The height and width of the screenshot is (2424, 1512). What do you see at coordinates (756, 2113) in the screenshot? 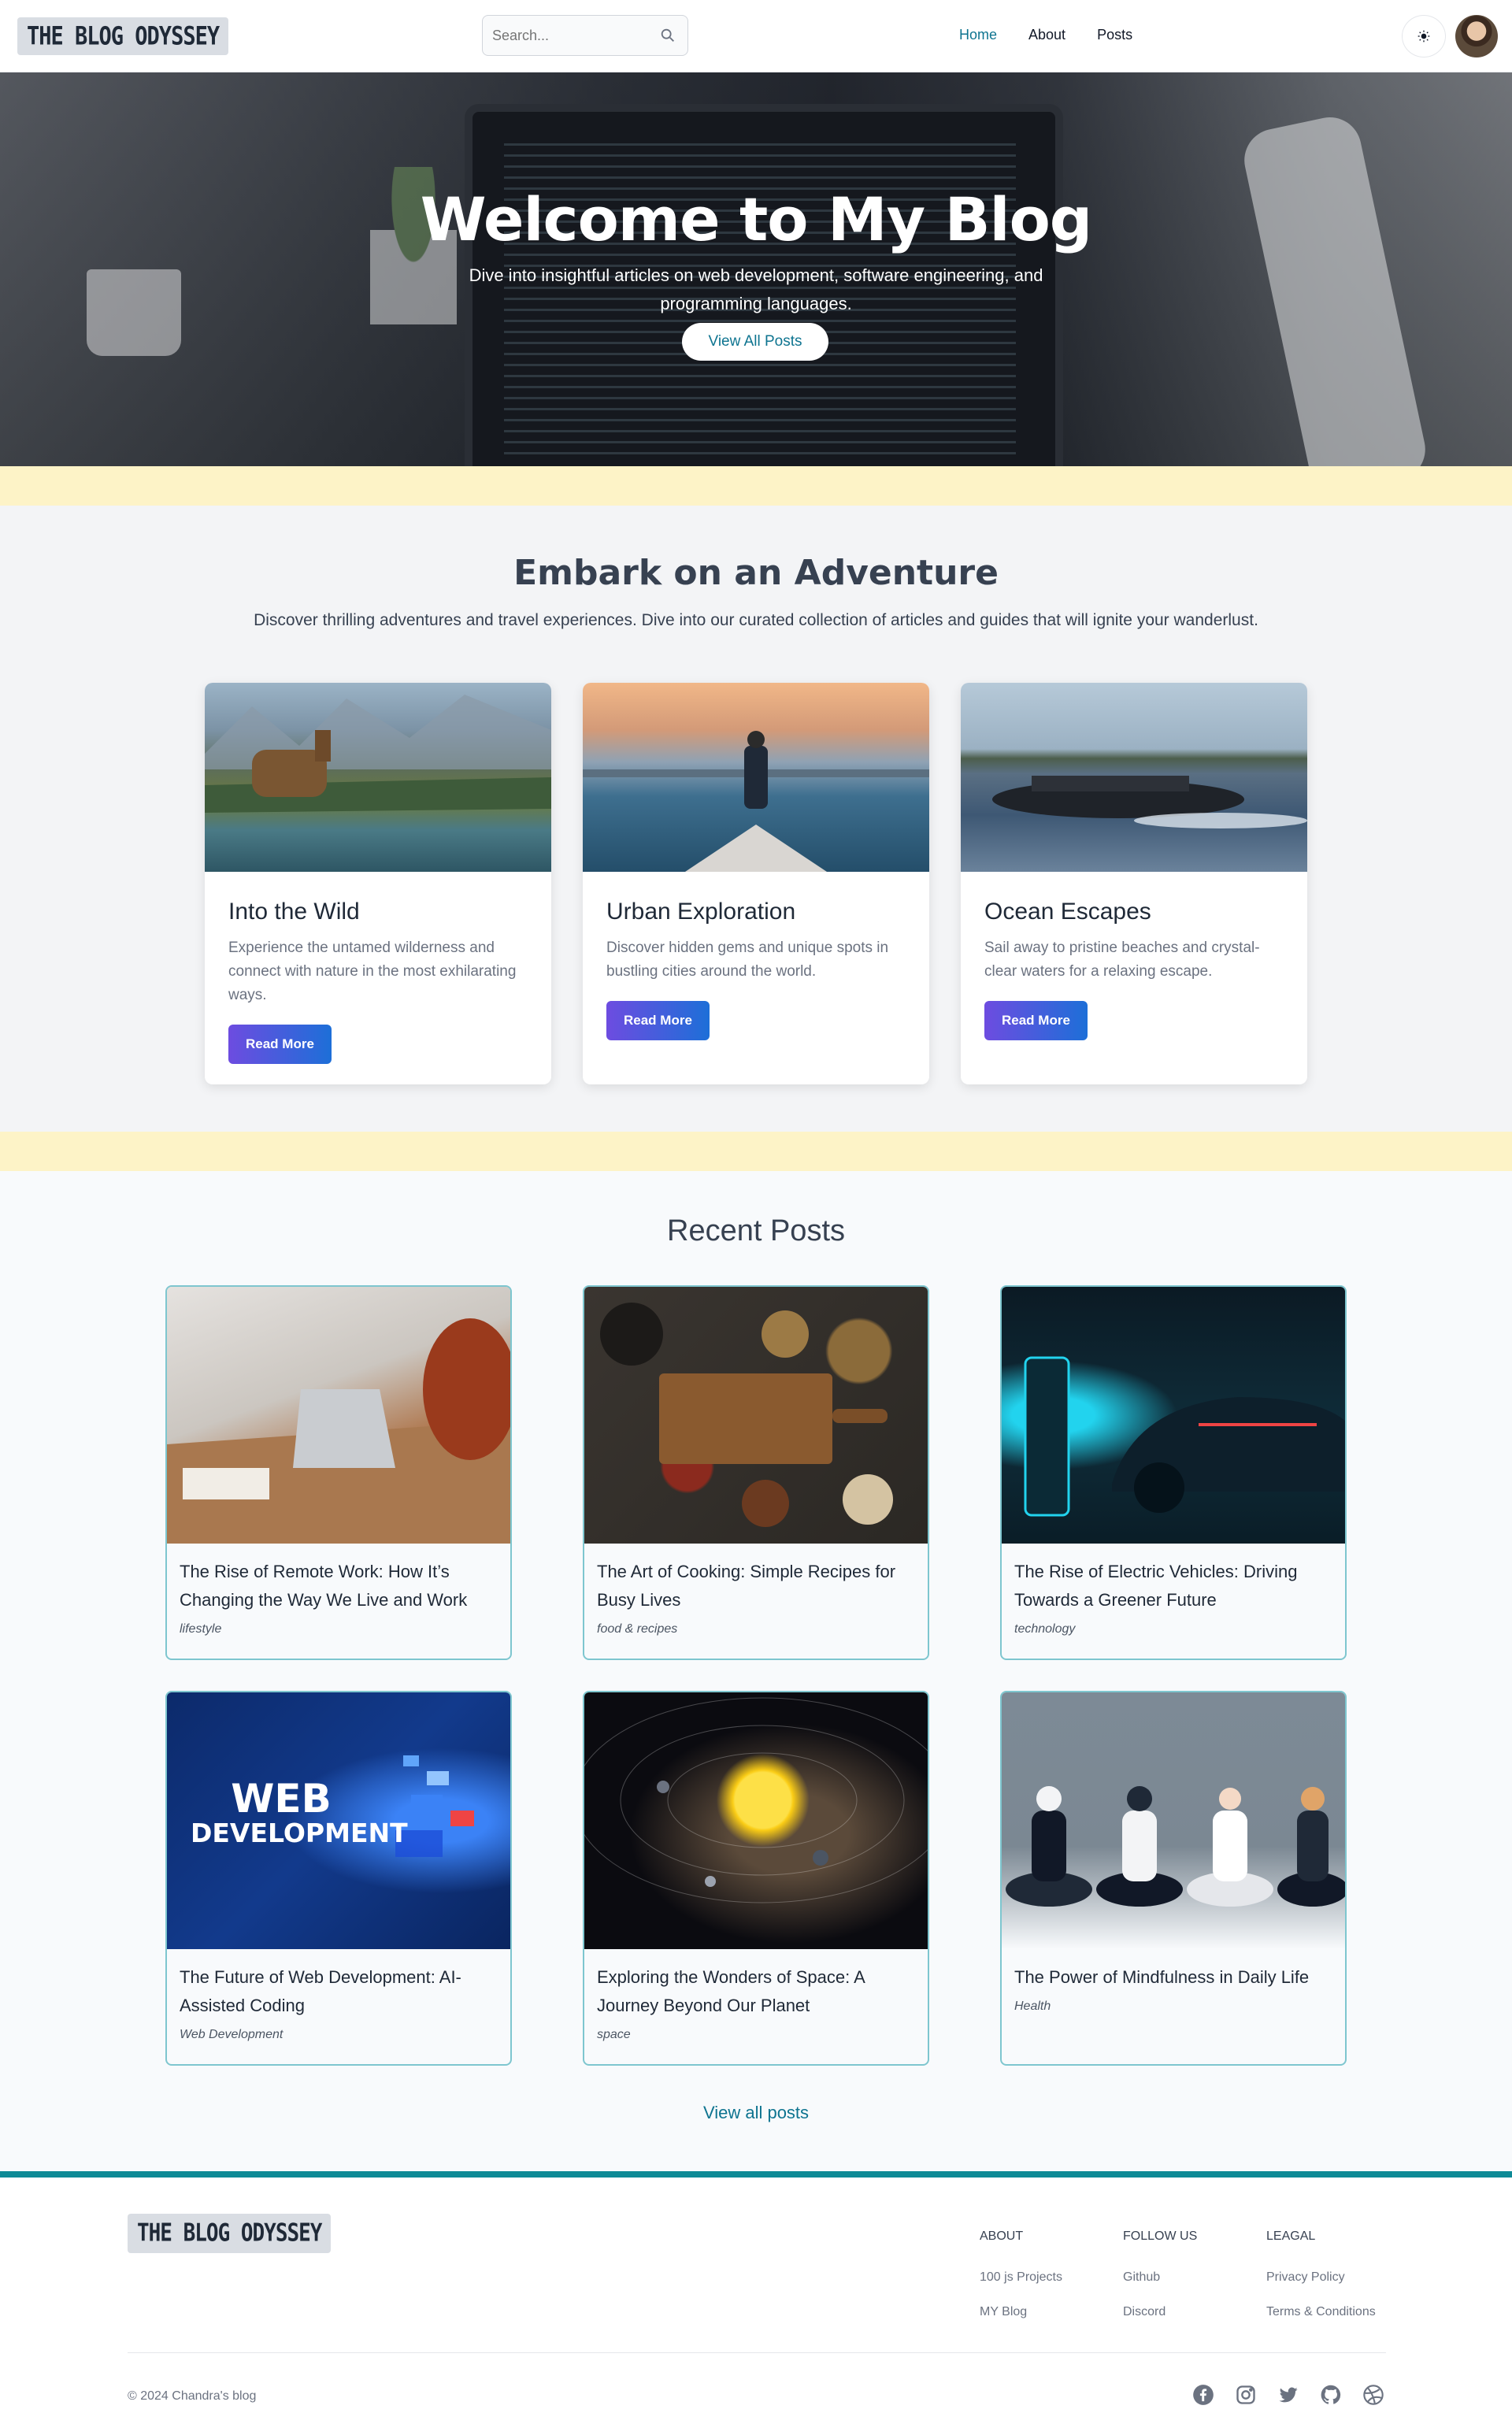
I see `view-all-posts-link: View all posts` at bounding box center [756, 2113].